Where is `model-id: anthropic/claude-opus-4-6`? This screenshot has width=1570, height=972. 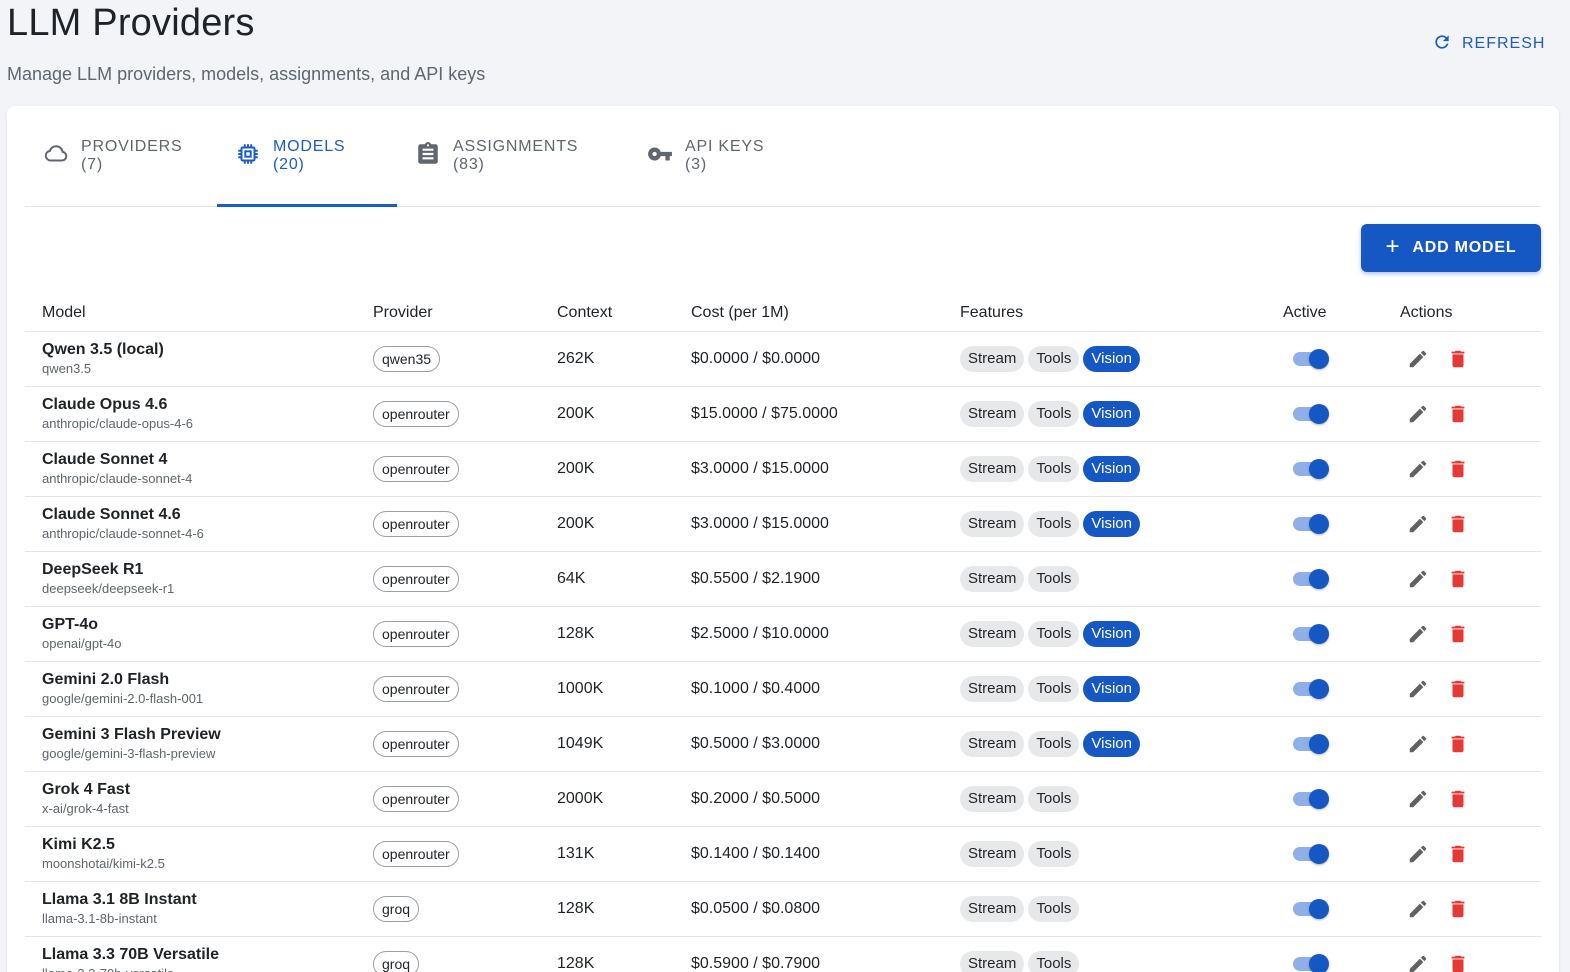
model-id: anthropic/claude-opus-4-6 is located at coordinates (118, 423).